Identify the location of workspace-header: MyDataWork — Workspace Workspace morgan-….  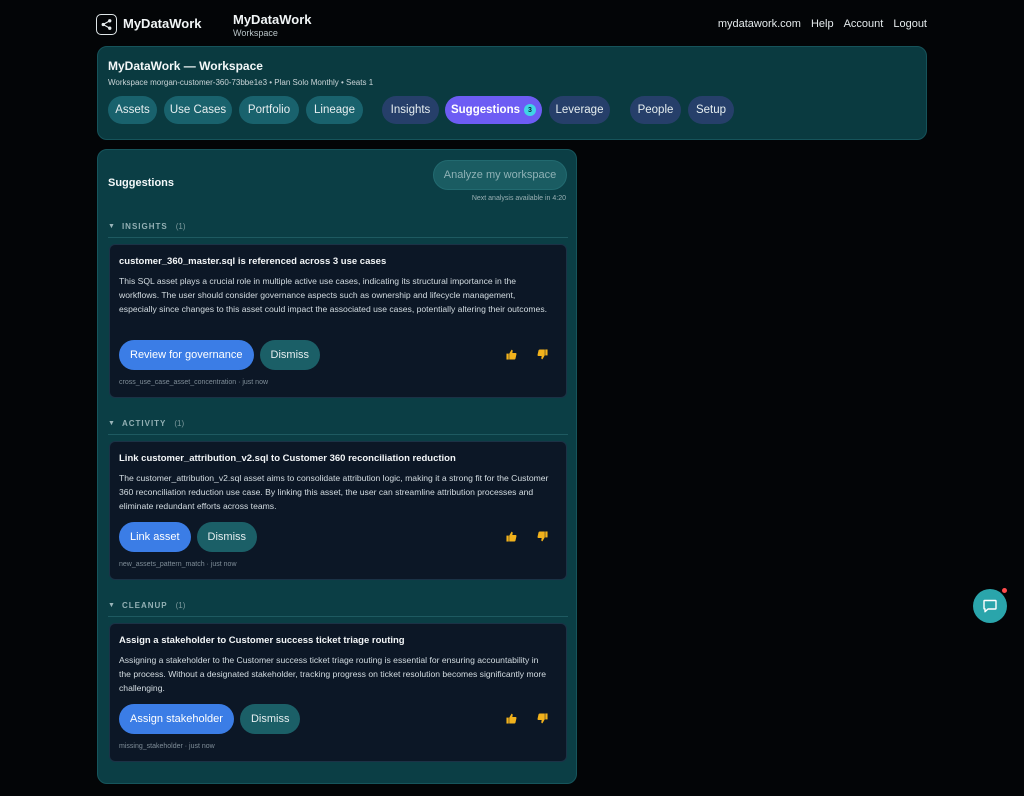
(512, 93).